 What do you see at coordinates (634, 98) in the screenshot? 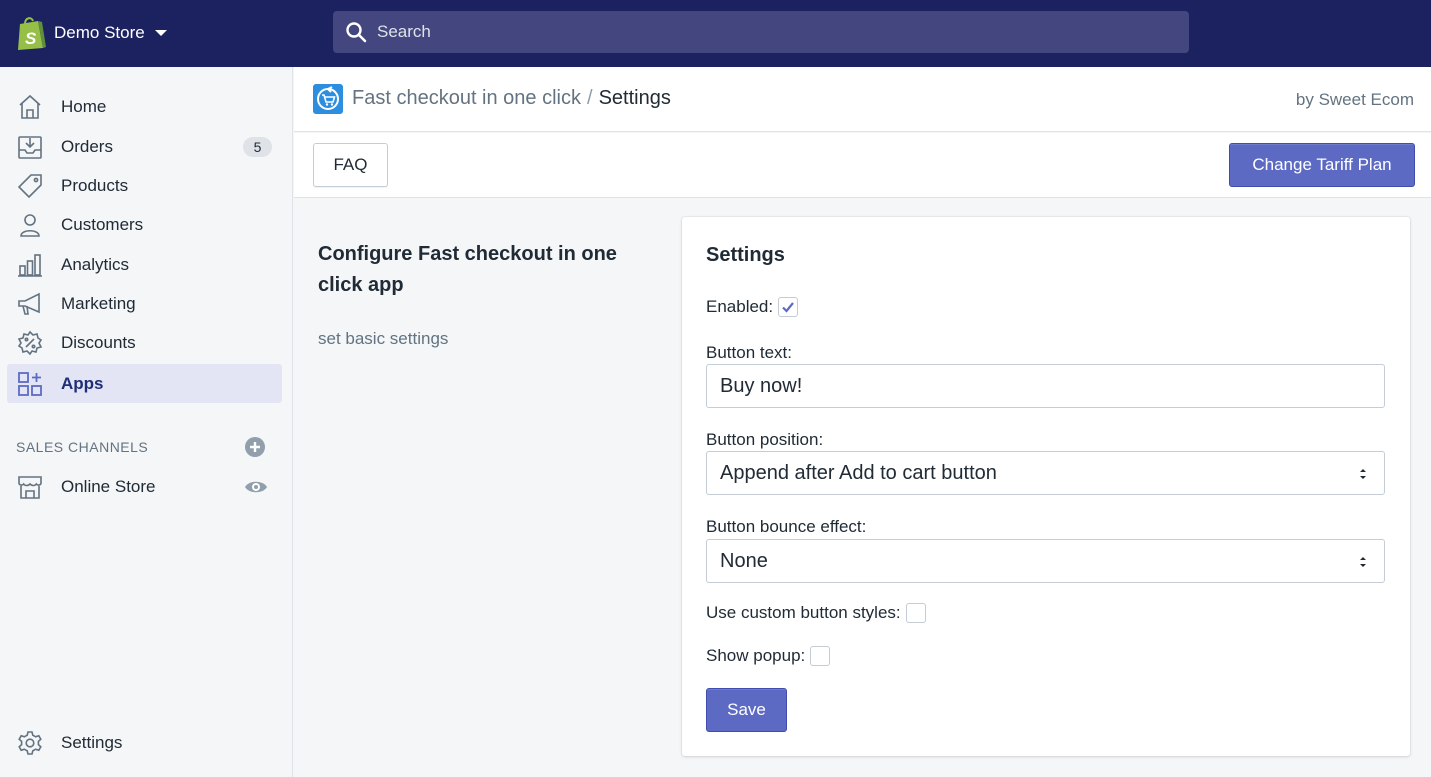
I see `page-title: Settings` at bounding box center [634, 98].